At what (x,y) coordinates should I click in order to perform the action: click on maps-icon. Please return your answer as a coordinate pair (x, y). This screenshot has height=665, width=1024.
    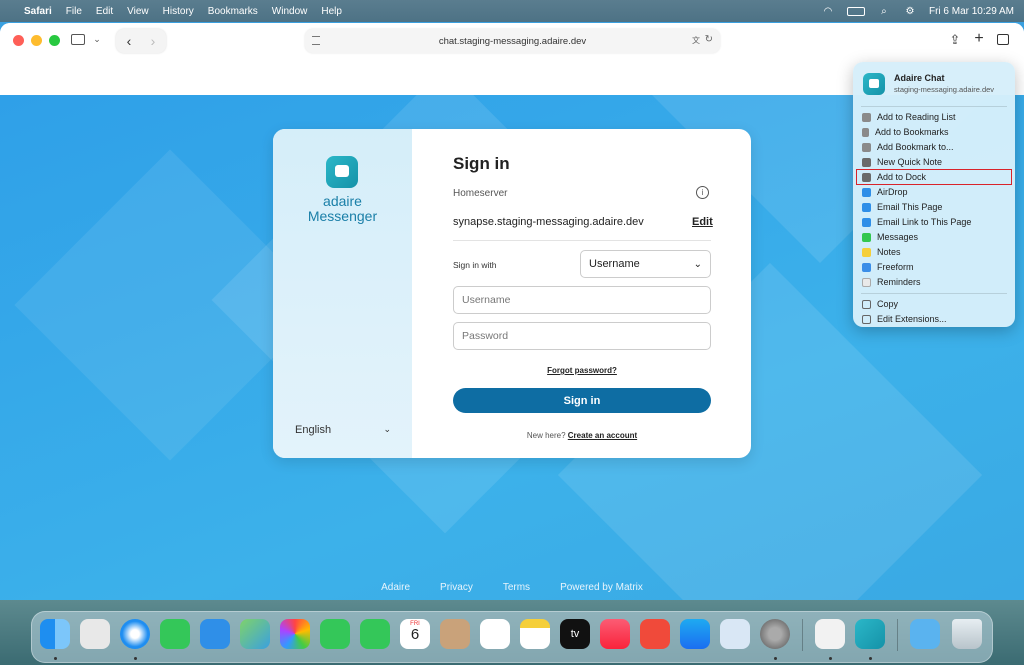
    Looking at the image, I should click on (255, 634).